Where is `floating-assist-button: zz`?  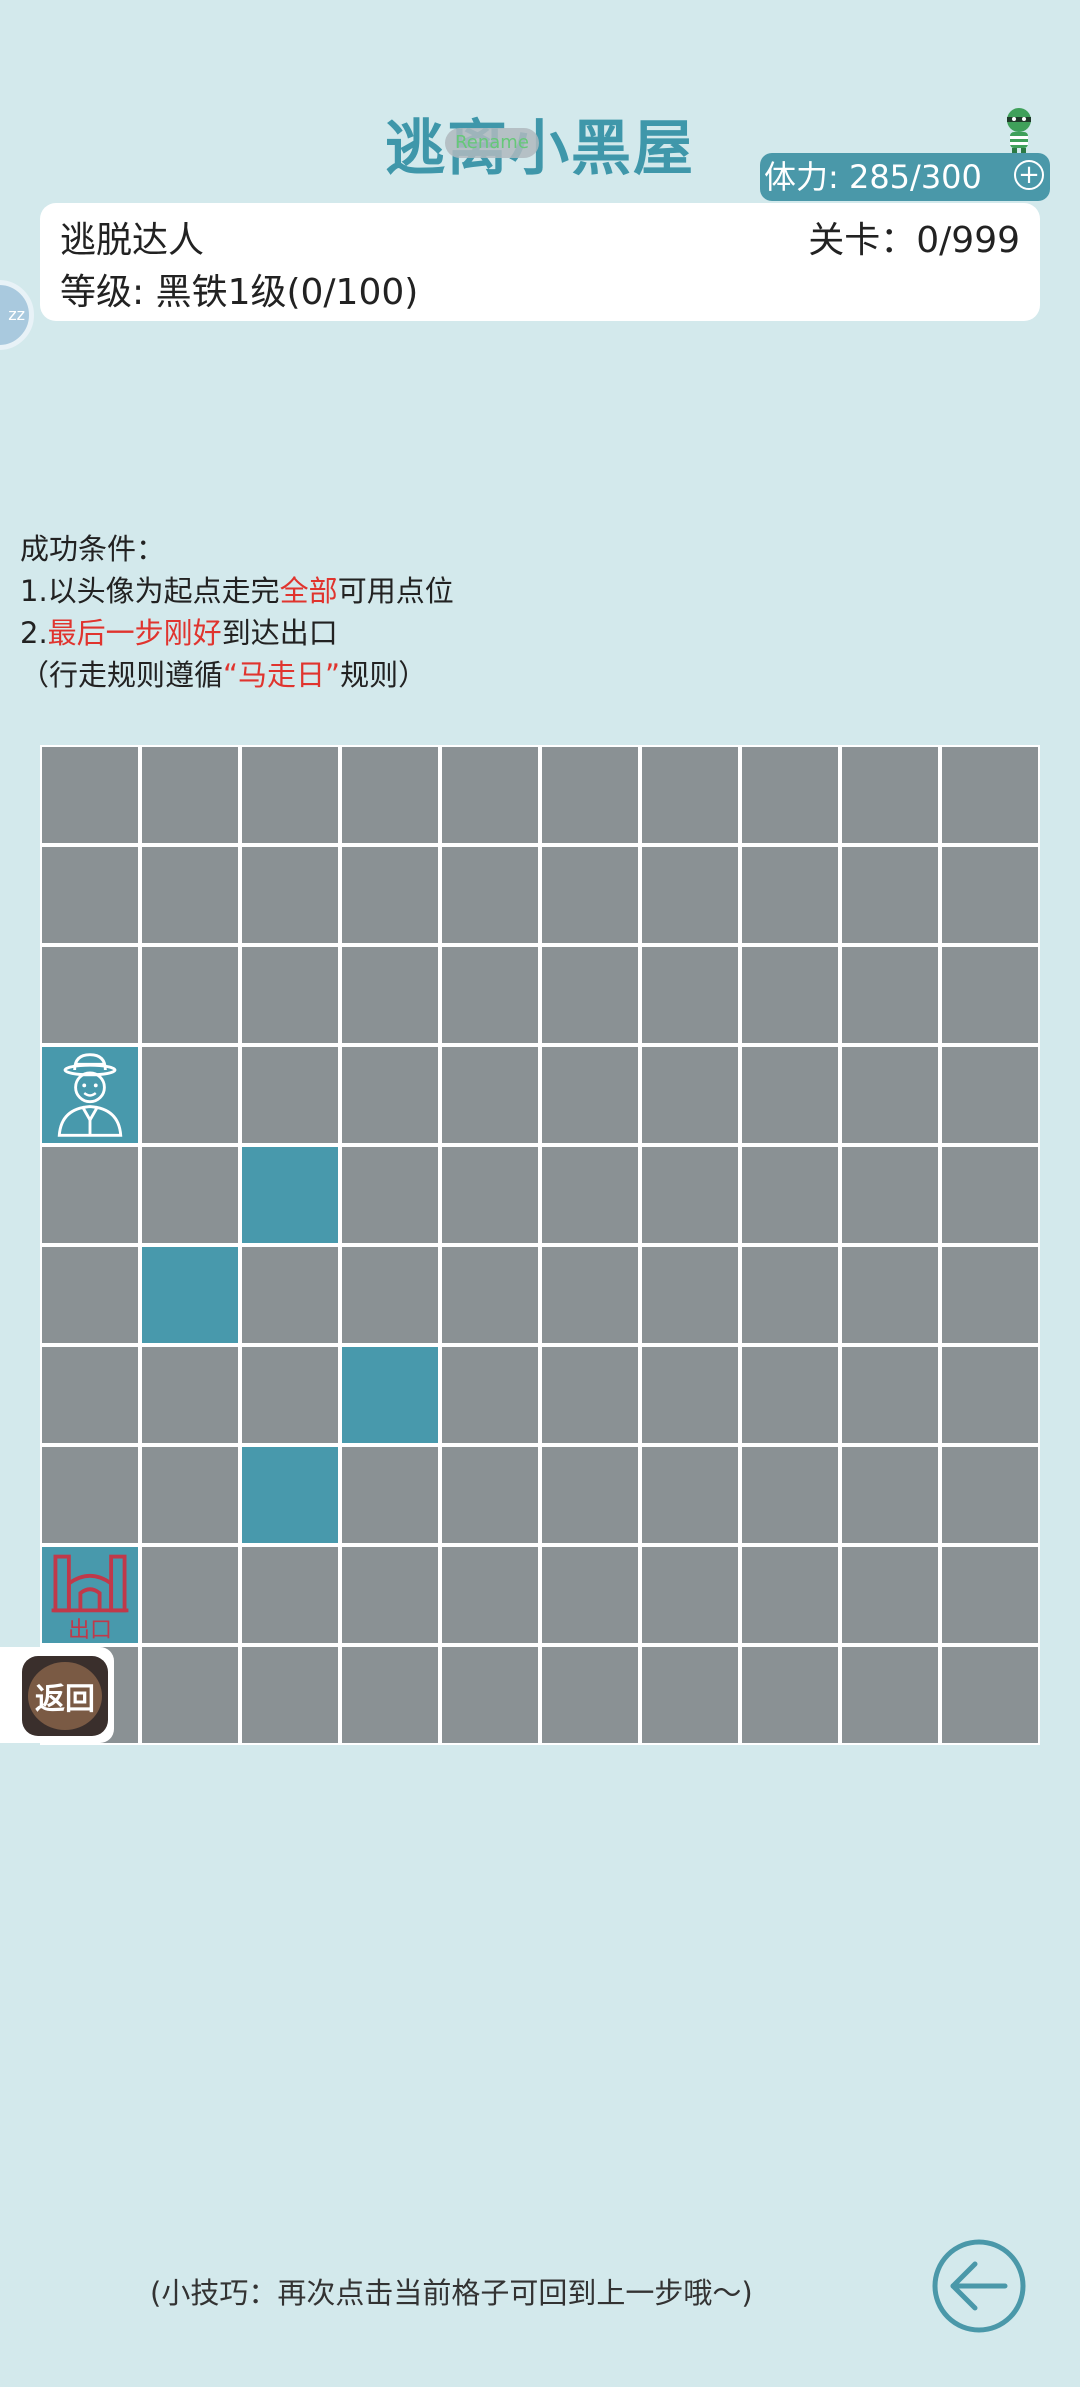 floating-assist-button: zz is located at coordinates (17, 315).